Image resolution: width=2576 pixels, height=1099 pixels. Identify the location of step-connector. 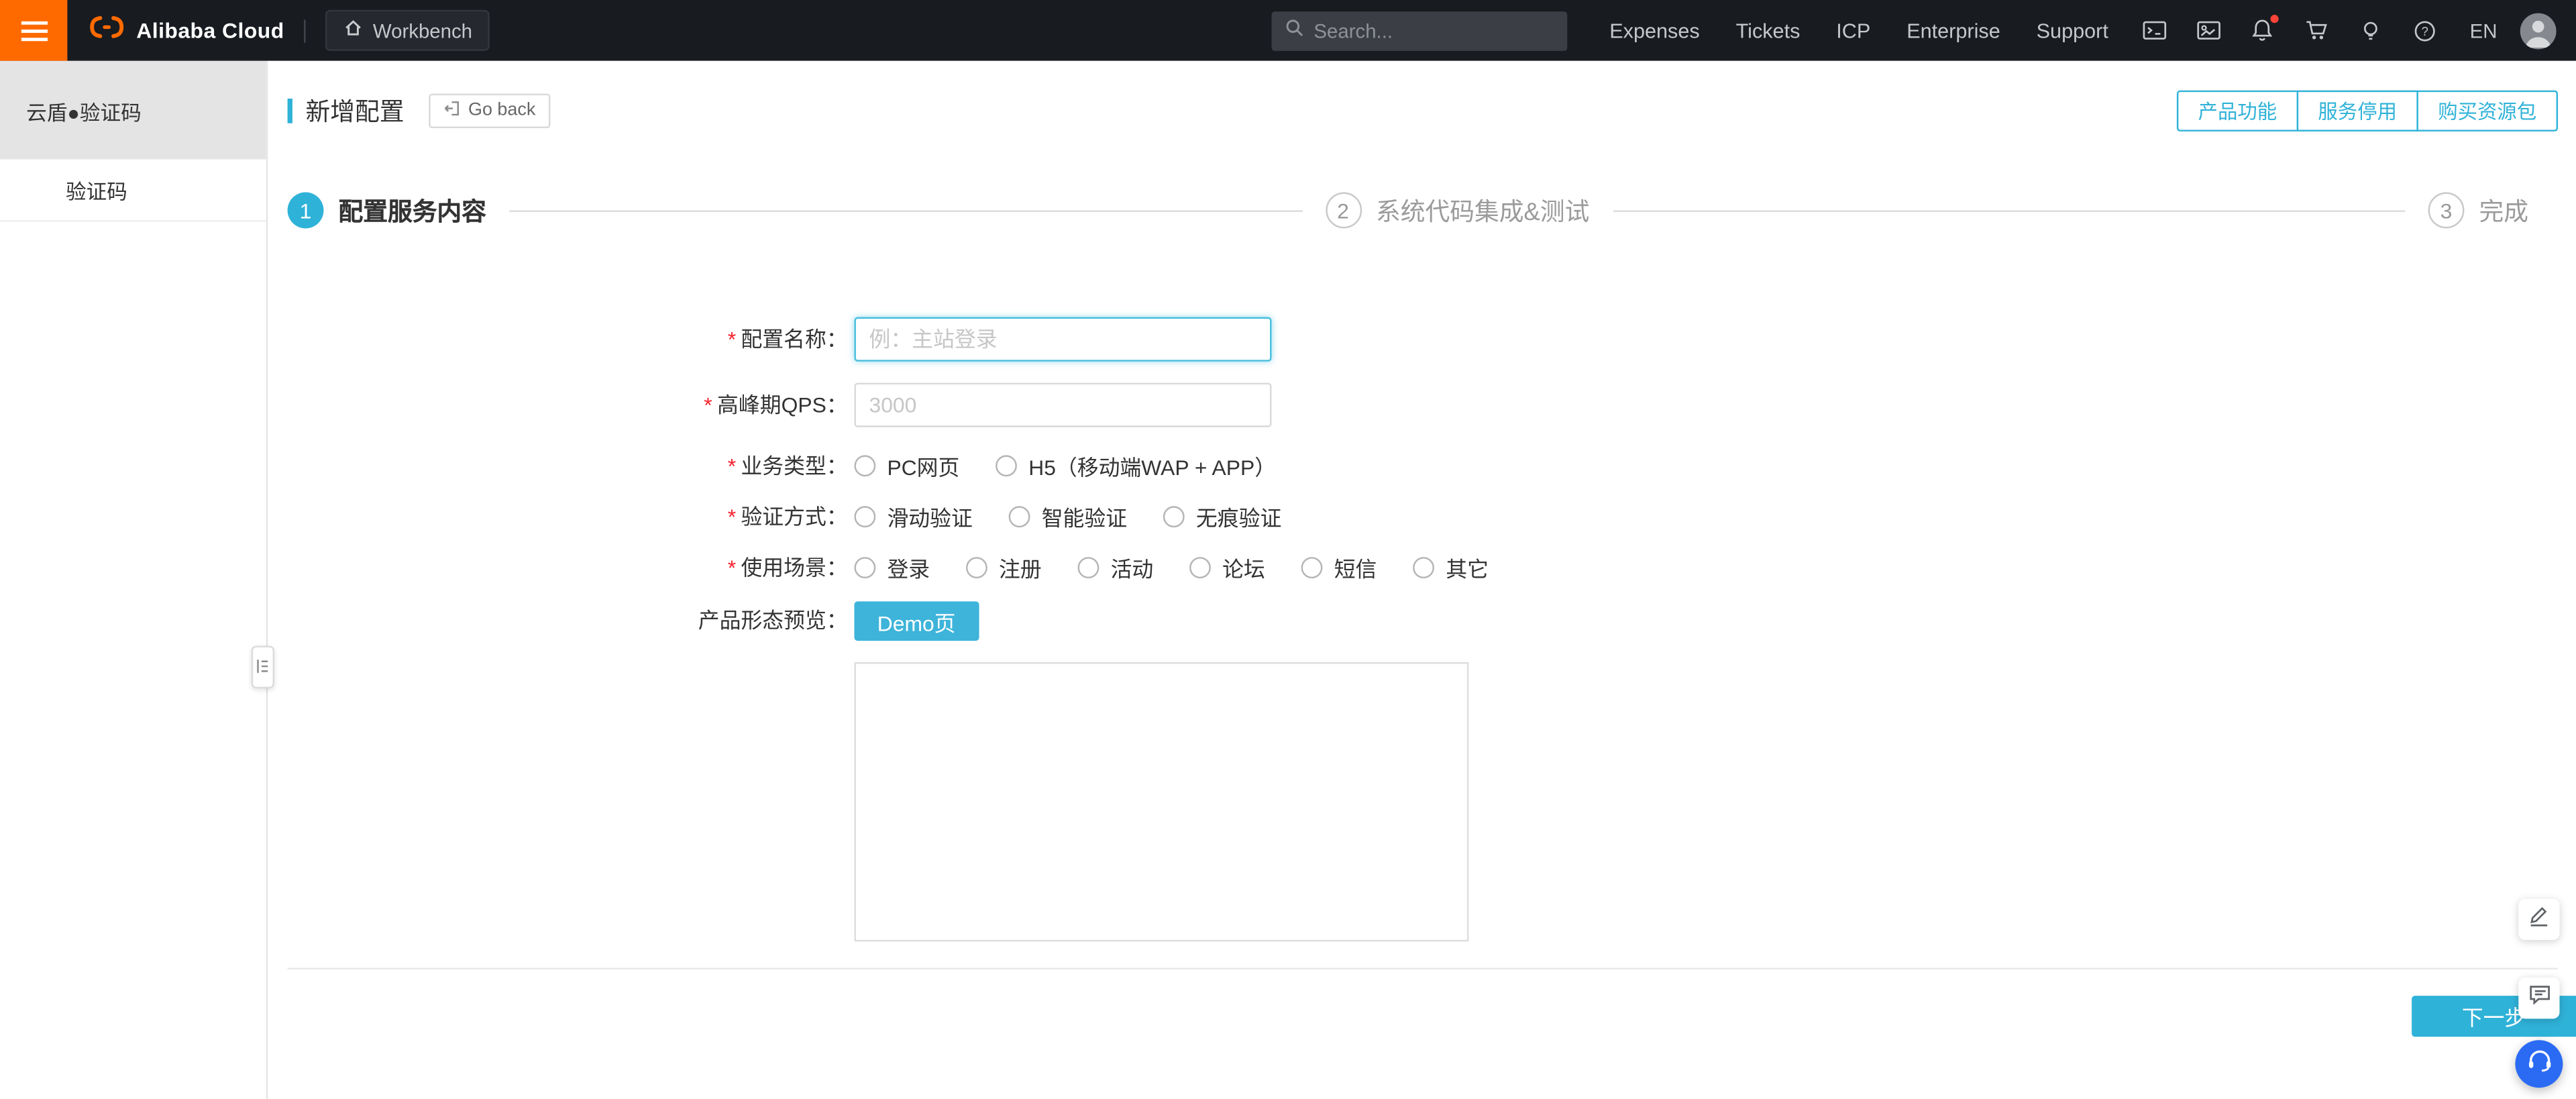
(905, 210).